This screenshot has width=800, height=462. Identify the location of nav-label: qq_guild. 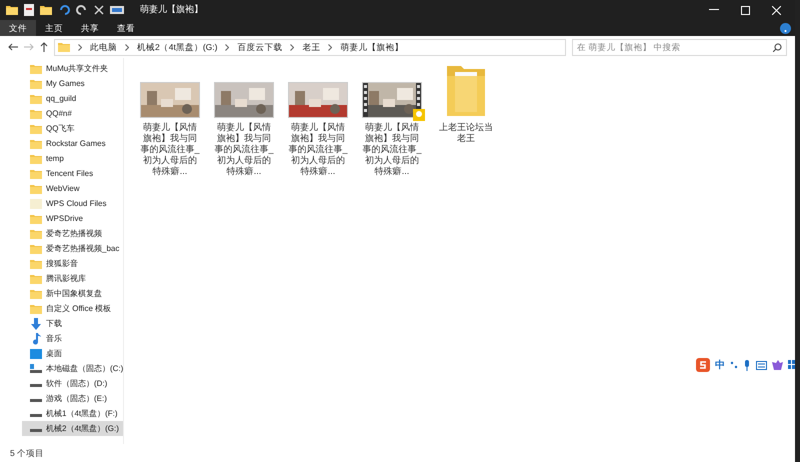
(61, 98).